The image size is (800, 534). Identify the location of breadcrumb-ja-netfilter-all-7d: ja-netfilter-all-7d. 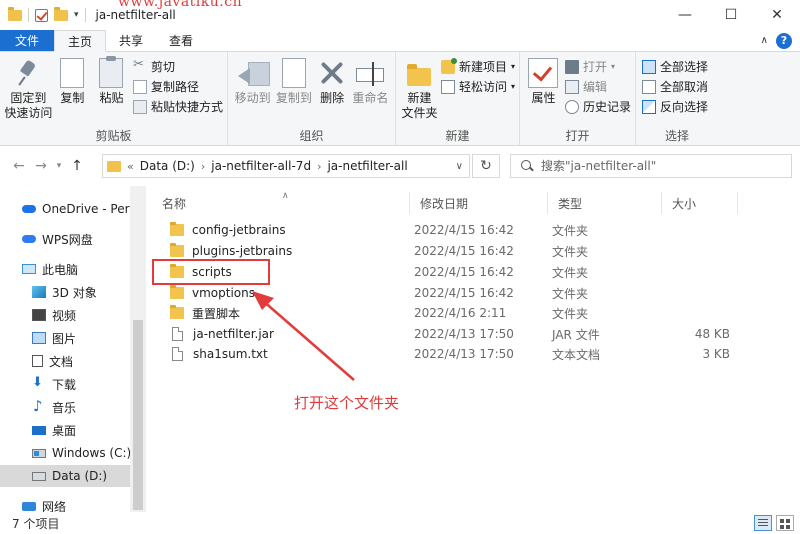
(261, 166).